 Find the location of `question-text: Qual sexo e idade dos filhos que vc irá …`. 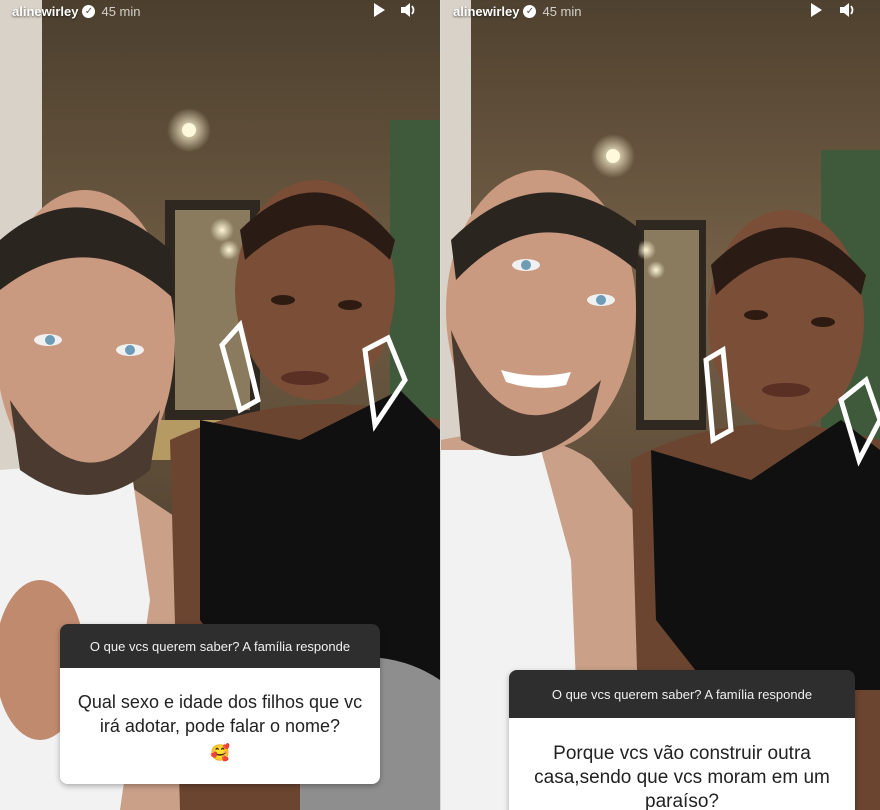

question-text: Qual sexo e idade dos filhos que vc irá … is located at coordinates (220, 714).